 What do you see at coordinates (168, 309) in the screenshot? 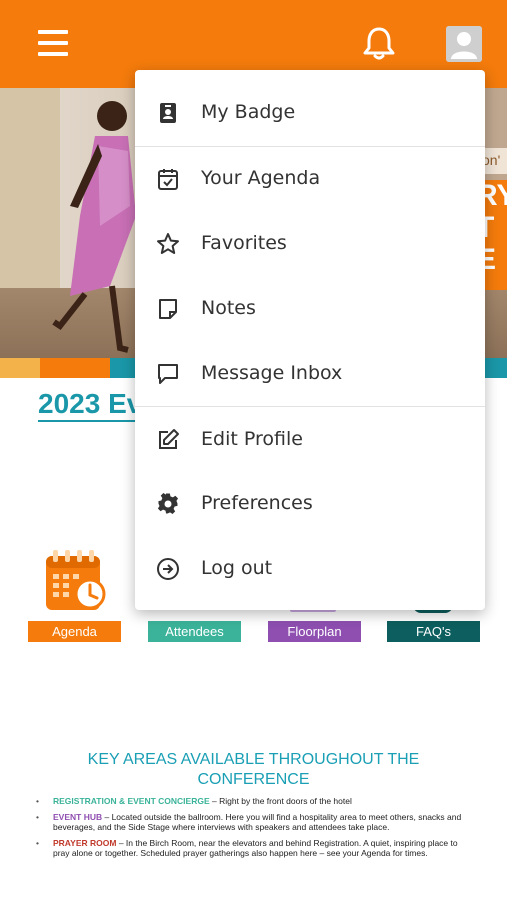
I see `note-icon` at bounding box center [168, 309].